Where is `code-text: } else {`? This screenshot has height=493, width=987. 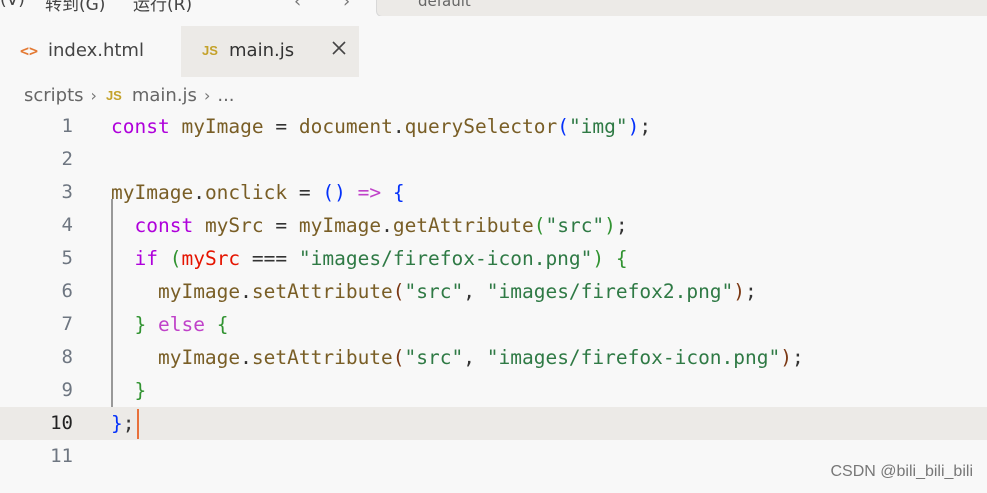
code-text: } else { is located at coordinates (181, 324).